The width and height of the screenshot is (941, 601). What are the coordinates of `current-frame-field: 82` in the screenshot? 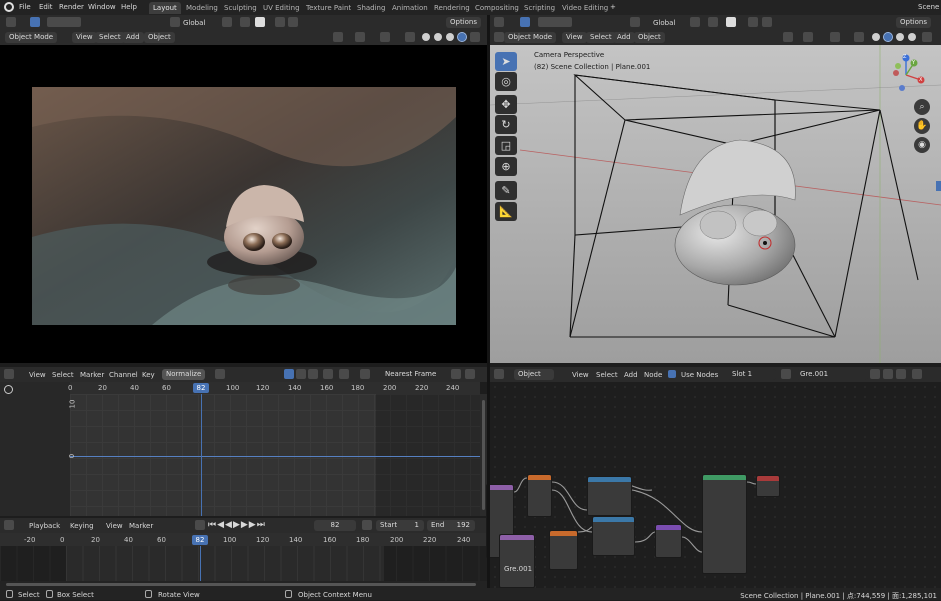 It's located at (335, 525).